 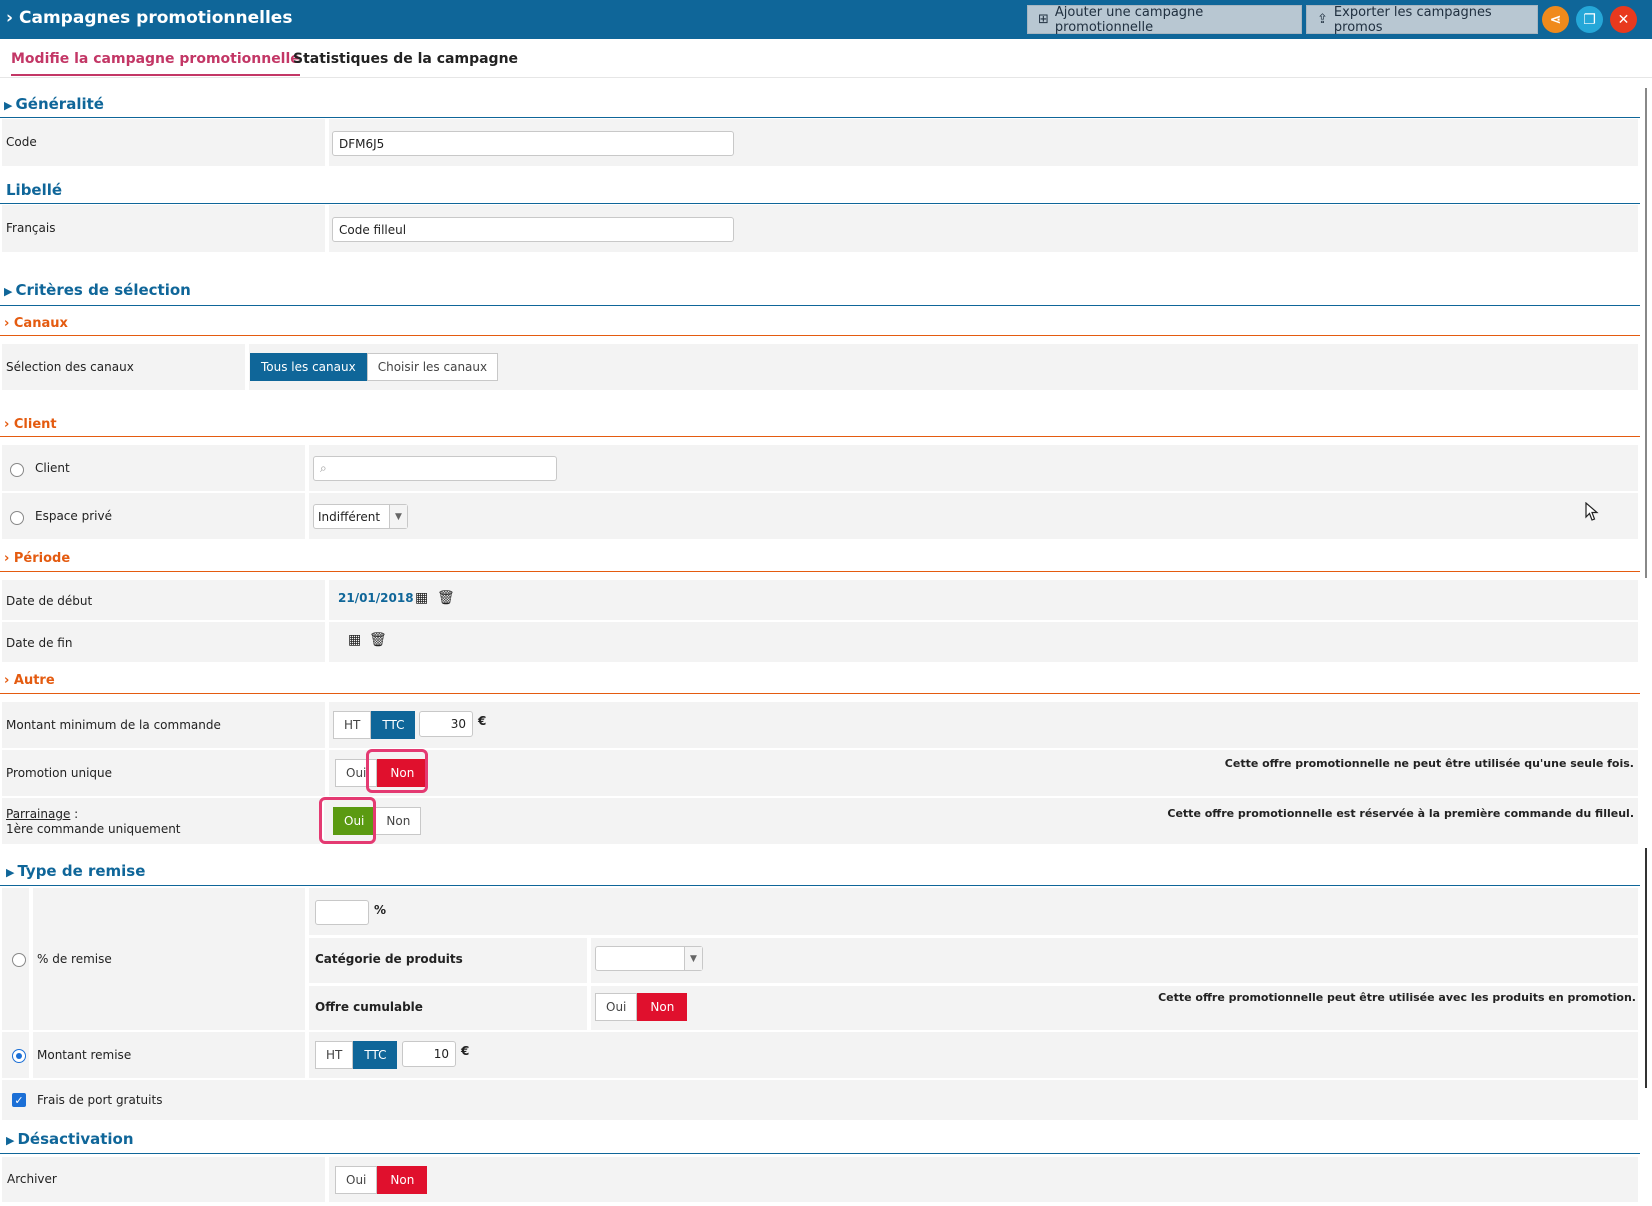 I want to click on tab-campaign-stats: Statistiques de la campagne, so click(x=405, y=59).